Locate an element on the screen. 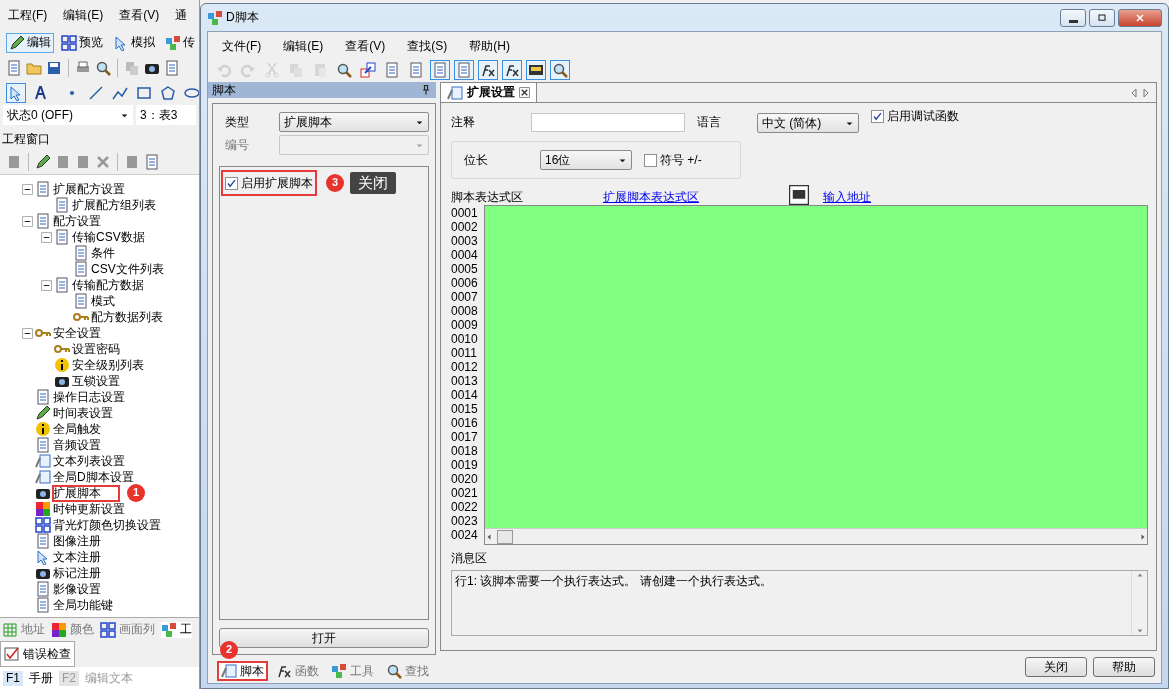  tree-item: 文本列表设置 is located at coordinates (89, 461).